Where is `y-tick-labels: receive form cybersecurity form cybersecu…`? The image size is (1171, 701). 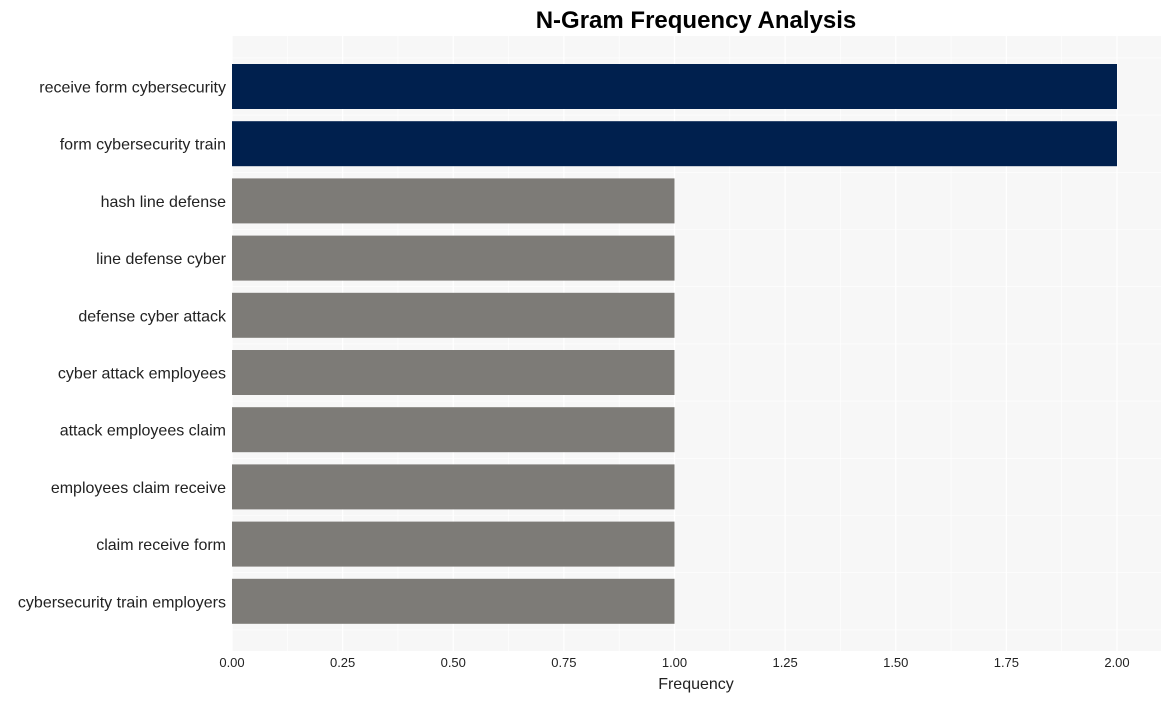 y-tick-labels: receive form cybersecurity form cybersecu… is located at coordinates (122, 346).